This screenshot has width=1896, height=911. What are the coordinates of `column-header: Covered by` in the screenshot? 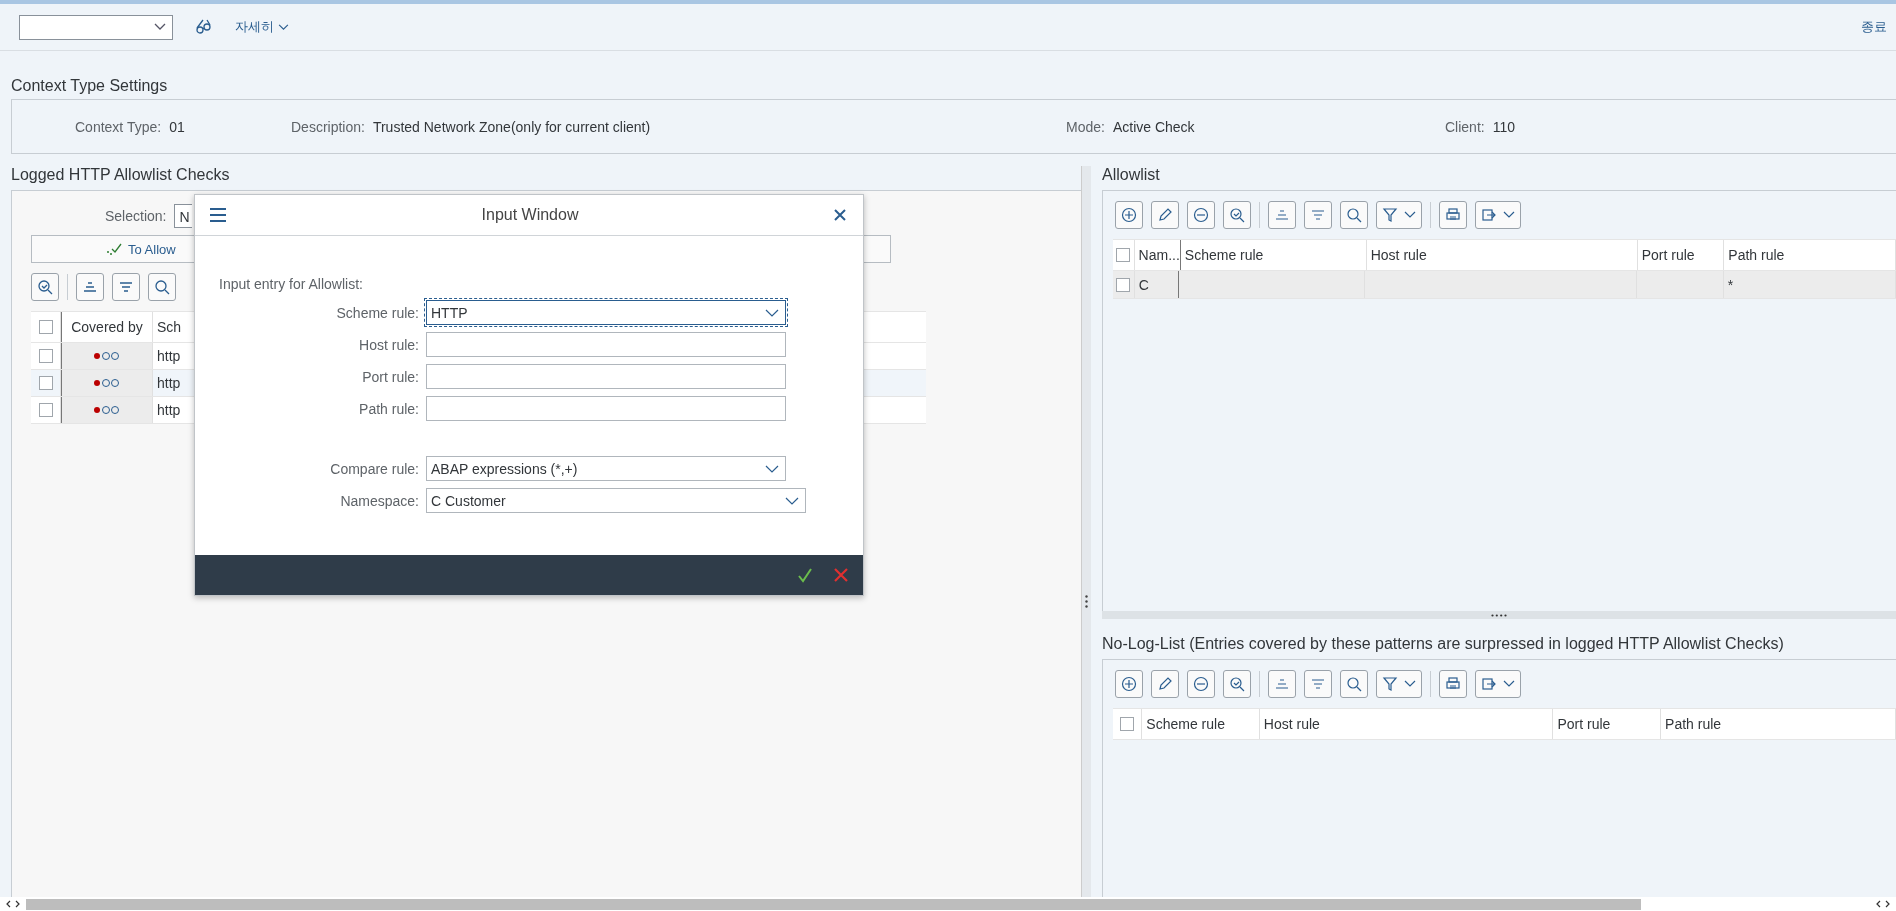 It's located at (107, 327).